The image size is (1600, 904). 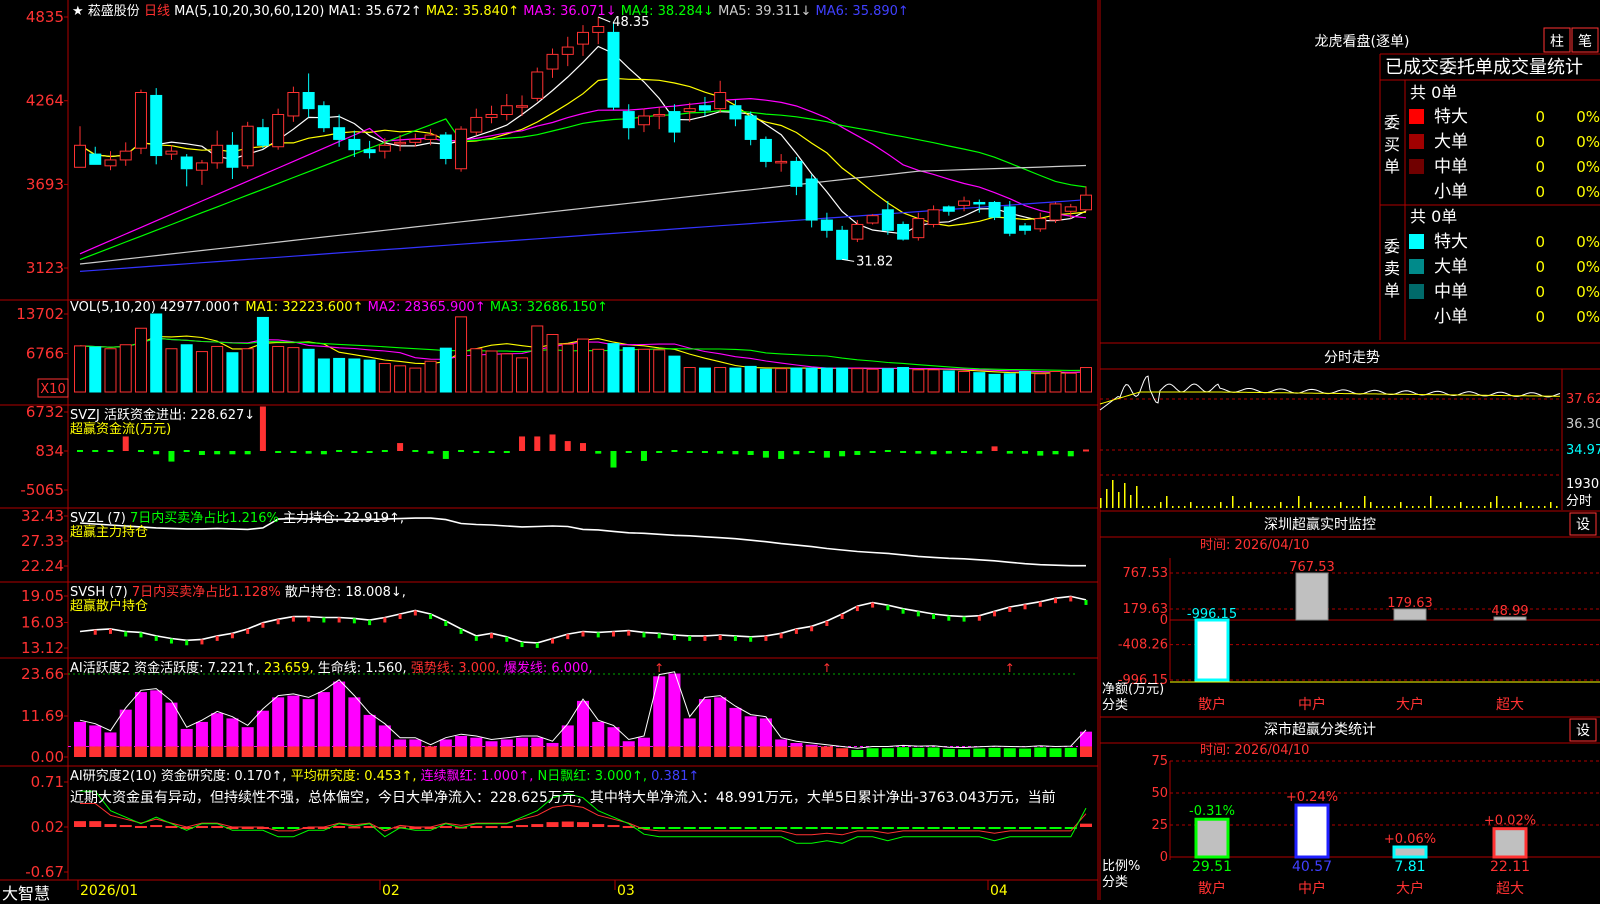 What do you see at coordinates (42, 674) in the screenshot?
I see `ai-active-axis-label: 23.66` at bounding box center [42, 674].